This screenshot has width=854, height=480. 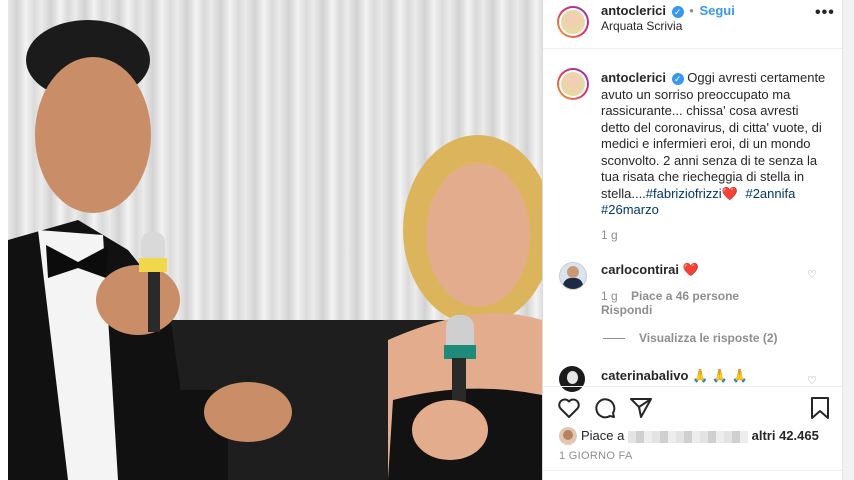 I want to click on caption-line: avuto un sorriso preoccupato ma, so click(x=696, y=94).